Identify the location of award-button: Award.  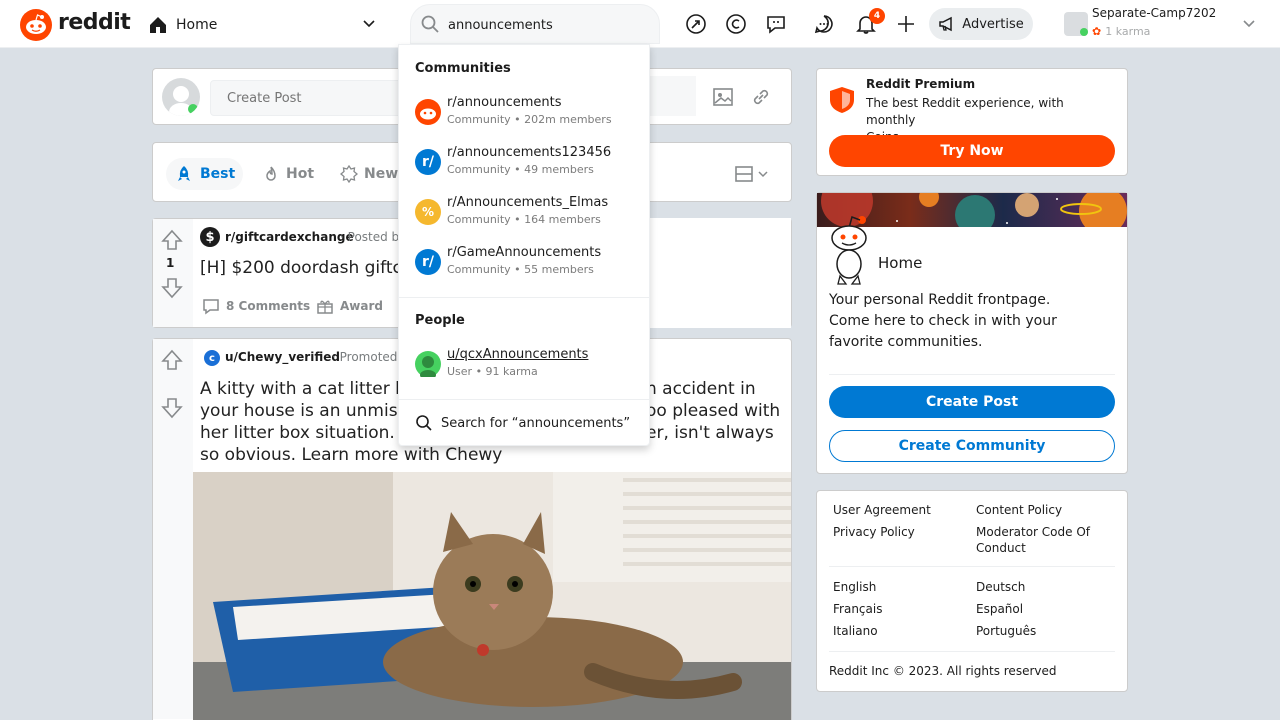
(349, 306).